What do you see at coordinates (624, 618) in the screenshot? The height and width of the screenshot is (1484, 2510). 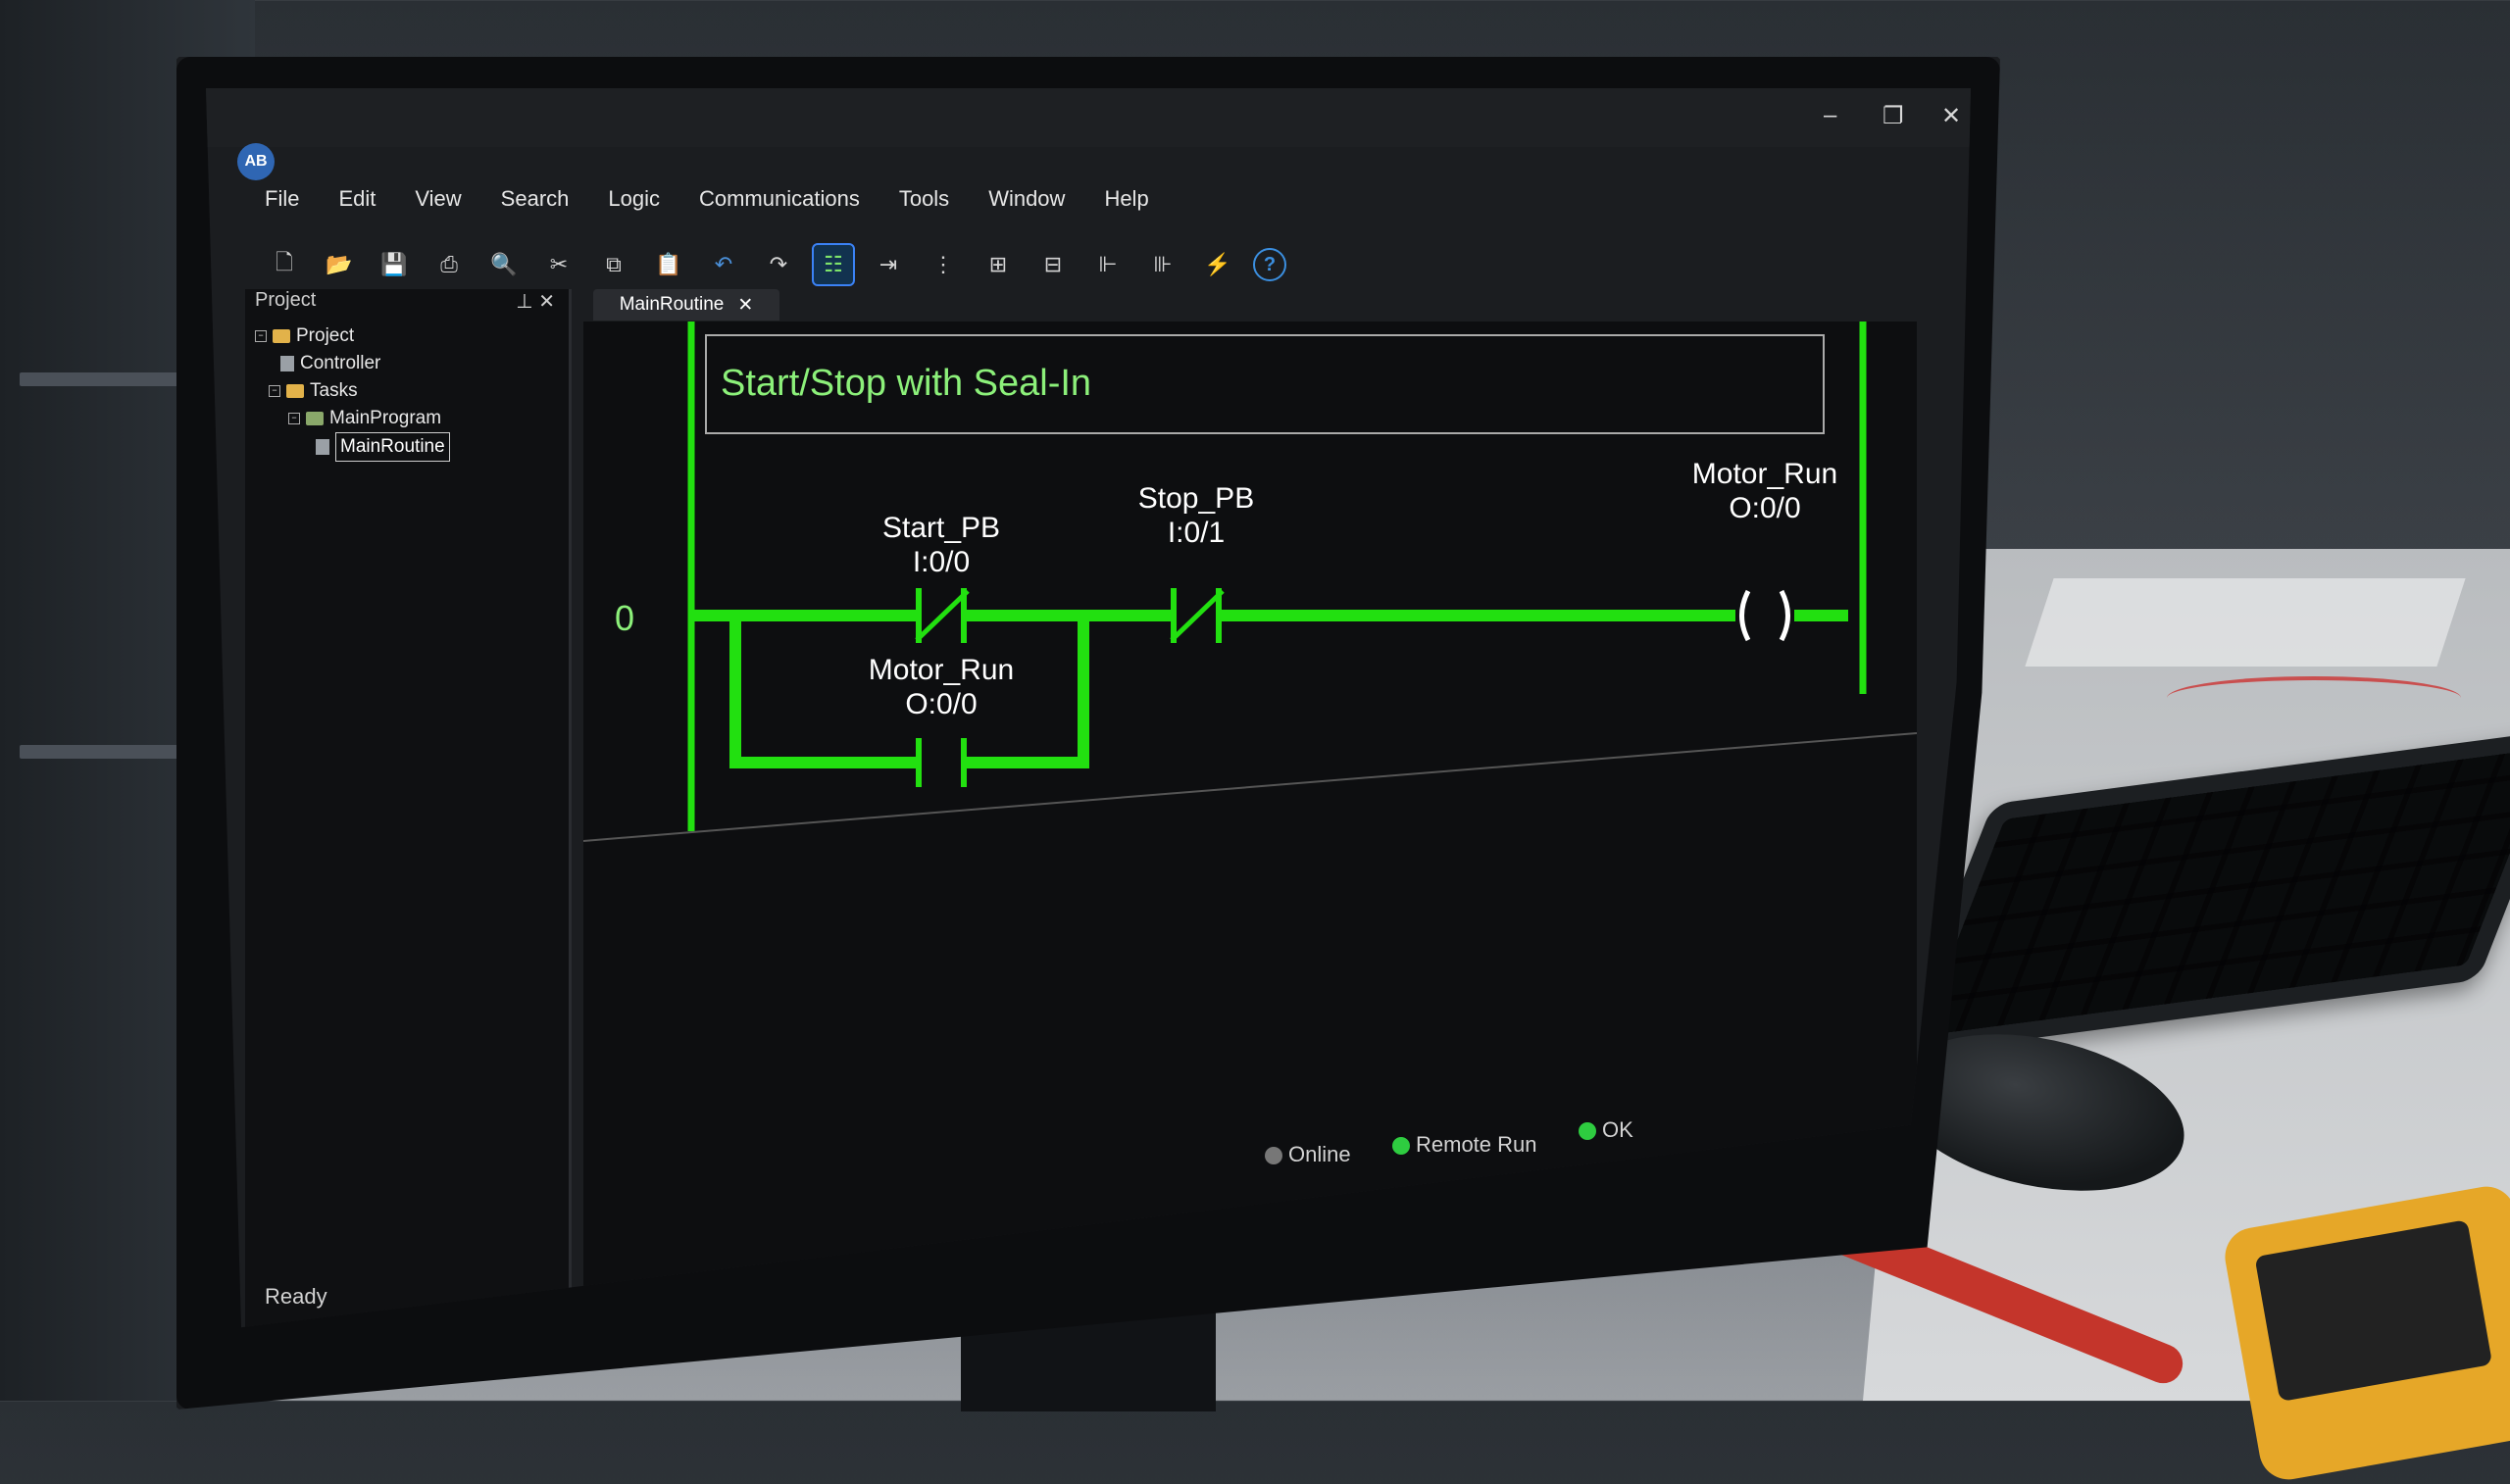 I see `rung-number: 0` at bounding box center [624, 618].